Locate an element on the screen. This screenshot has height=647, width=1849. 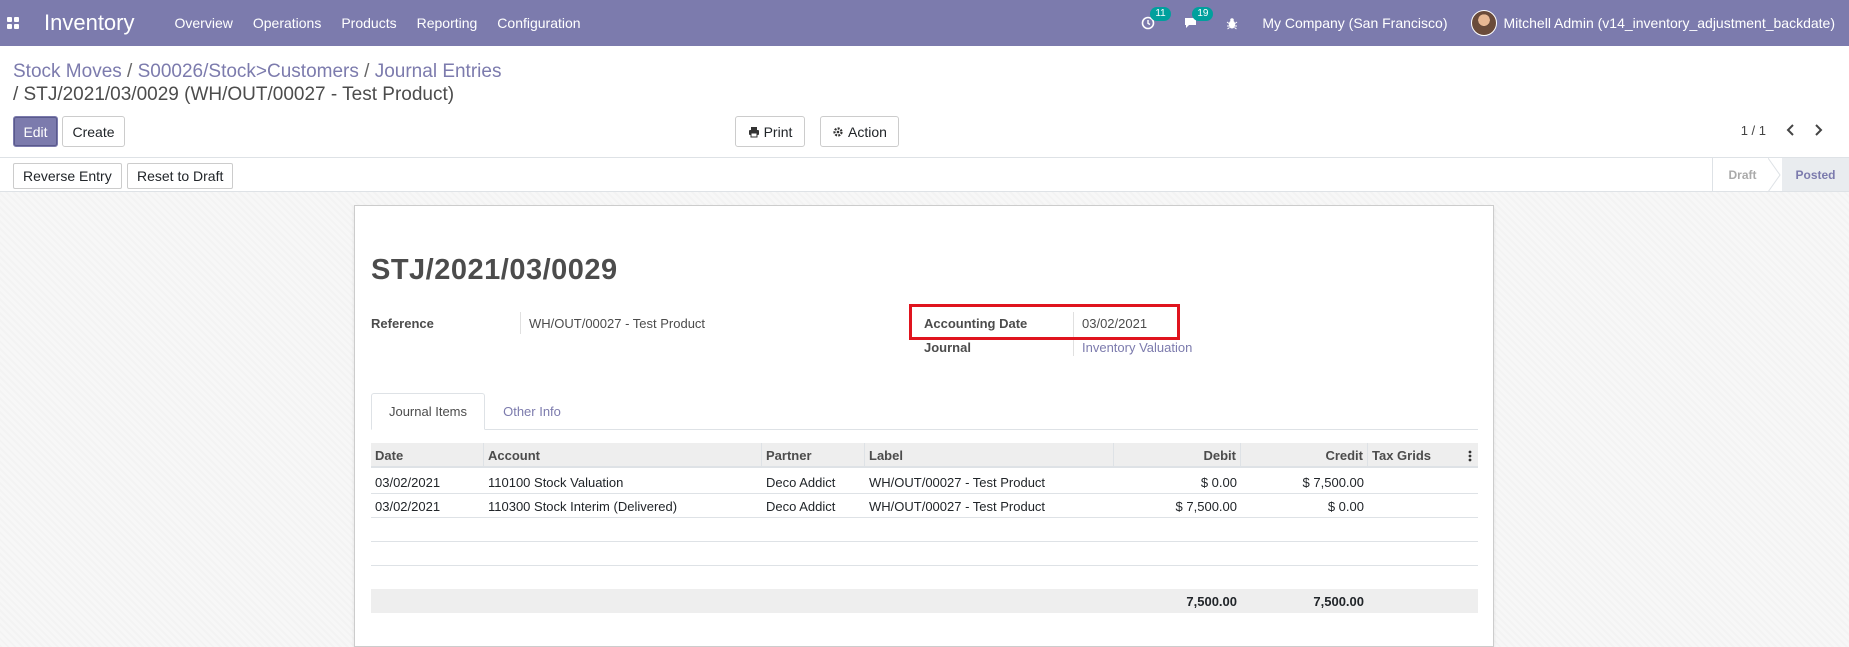
activity-count-badge: 11 is located at coordinates (1160, 14).